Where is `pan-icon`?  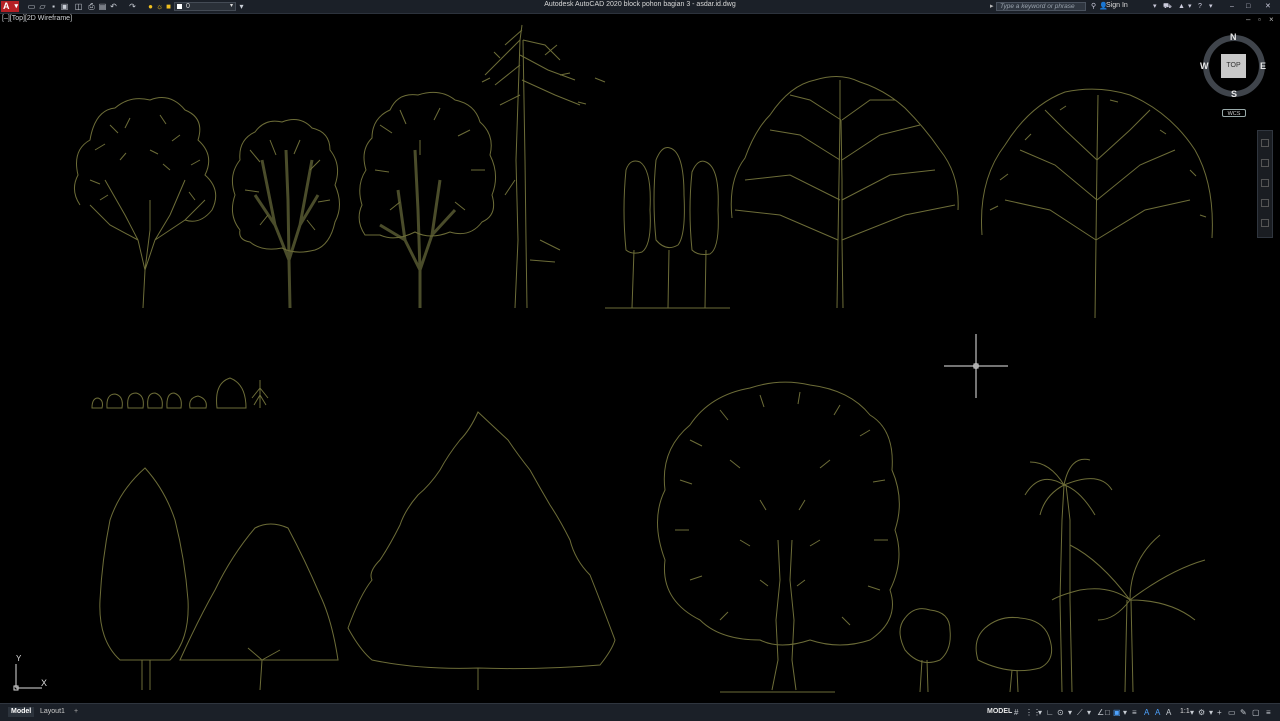
pan-icon is located at coordinates (1265, 163).